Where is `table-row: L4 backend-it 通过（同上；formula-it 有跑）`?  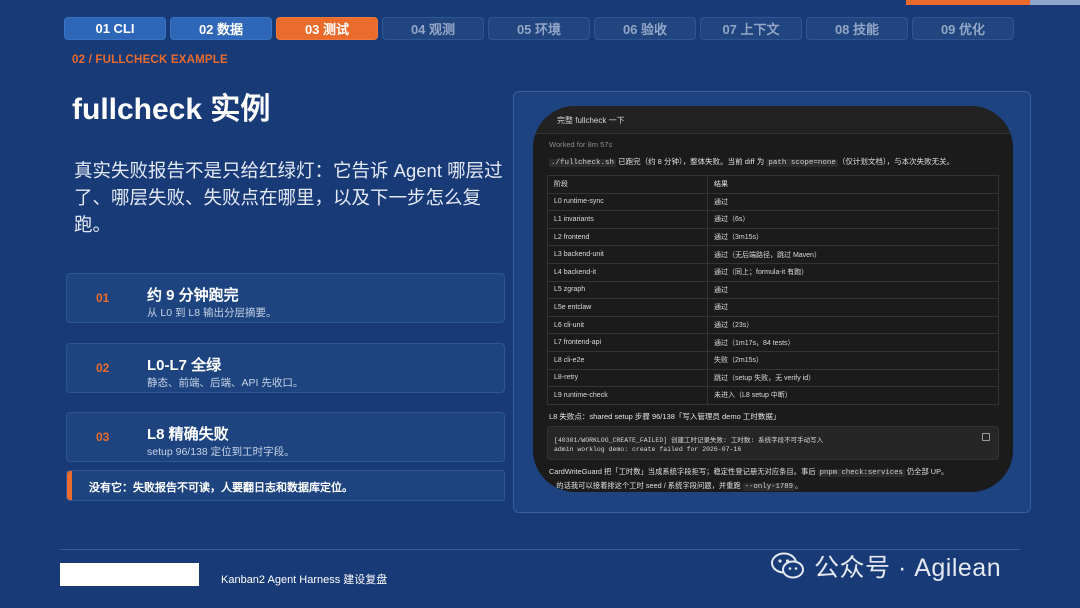 table-row: L4 backend-it 通过（同上；formula-it 有跑） is located at coordinates (773, 272).